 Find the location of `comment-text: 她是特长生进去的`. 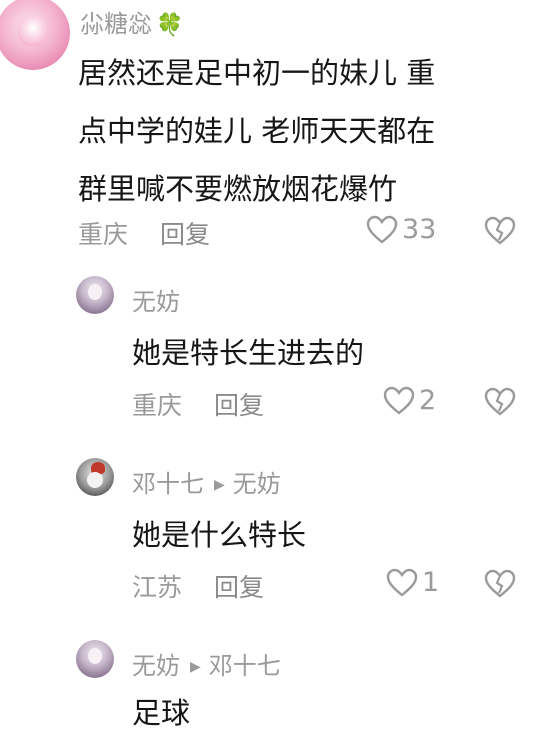

comment-text: 她是特长生进去的 is located at coordinates (248, 353).